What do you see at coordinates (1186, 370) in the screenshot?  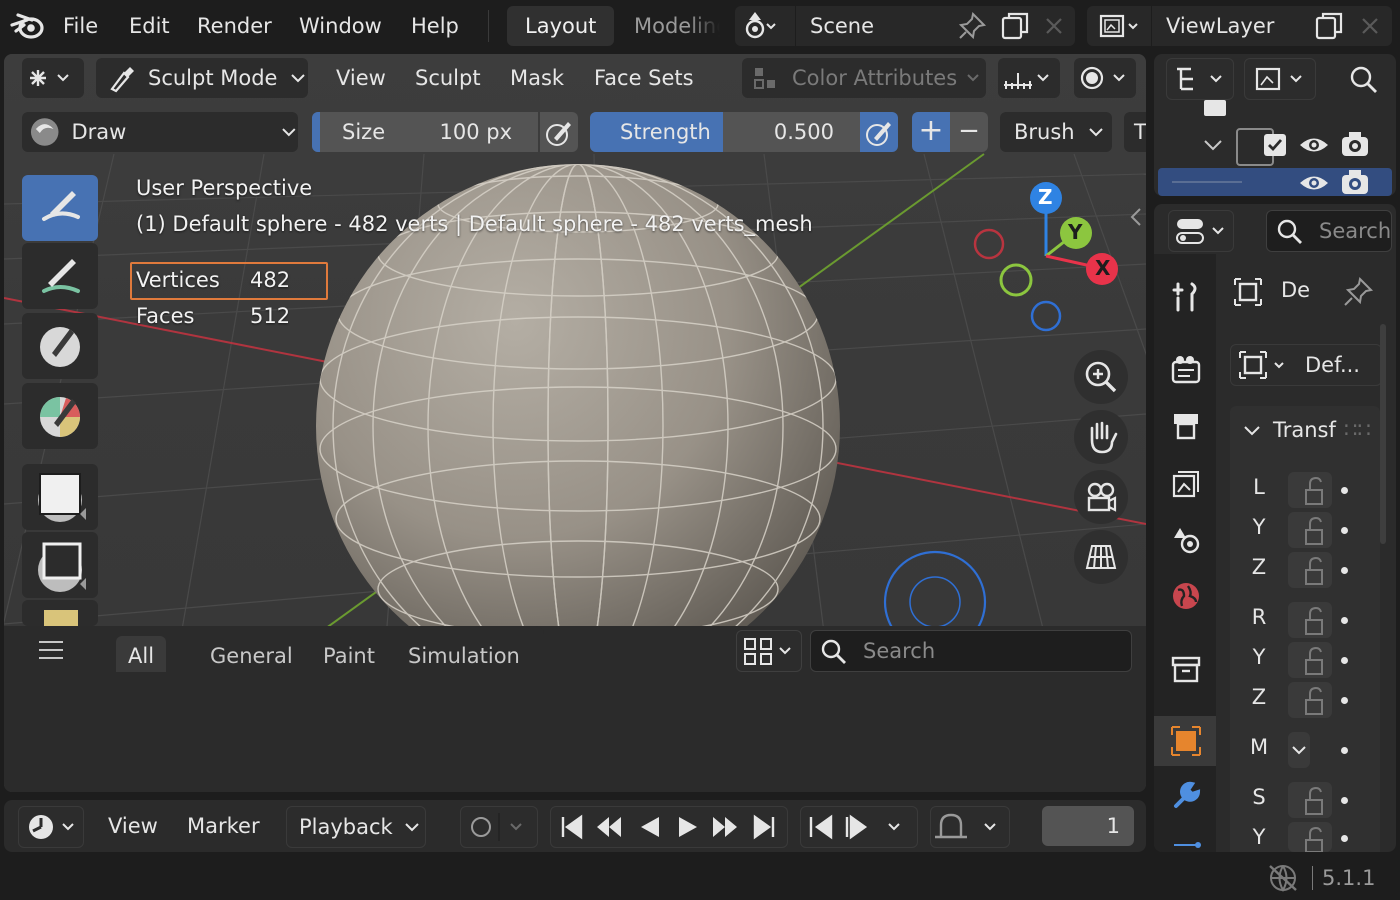 I see `render-properties-icon` at bounding box center [1186, 370].